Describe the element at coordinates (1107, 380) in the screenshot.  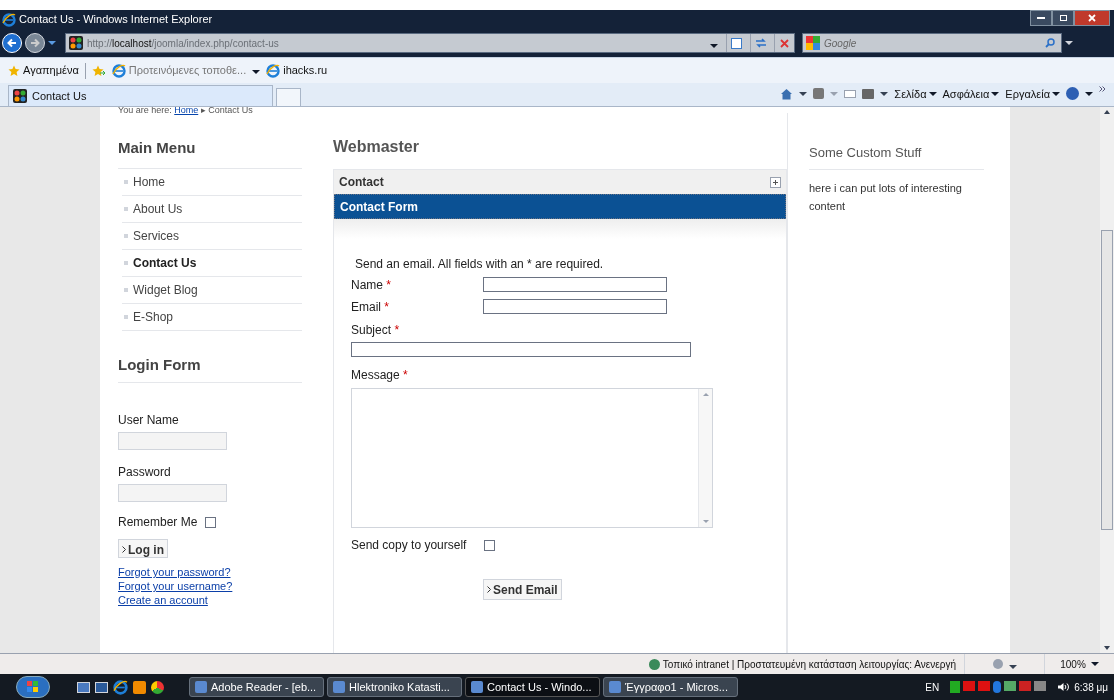
I see `page-scrollbar` at that location.